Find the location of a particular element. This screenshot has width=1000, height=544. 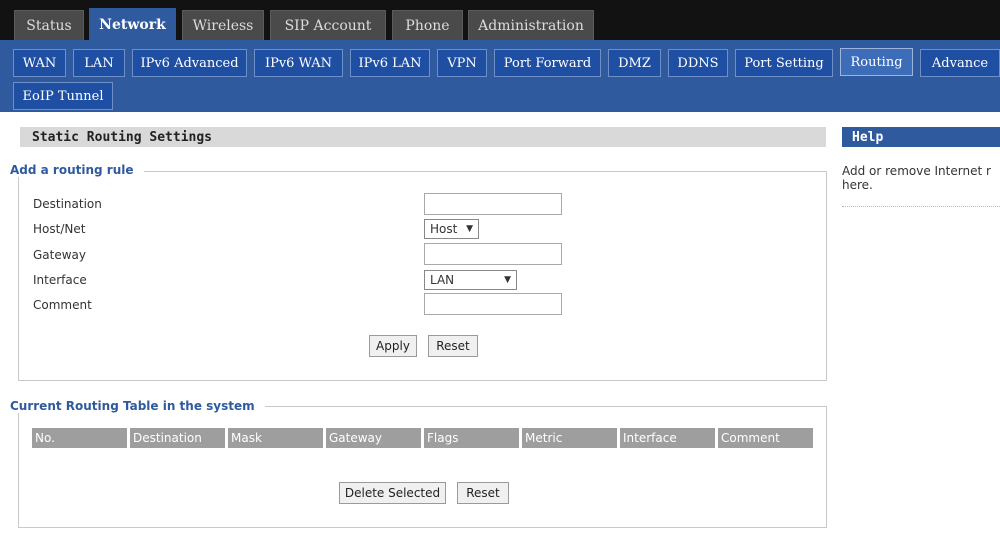

section-title: Static Routing Settings is located at coordinates (423, 137).